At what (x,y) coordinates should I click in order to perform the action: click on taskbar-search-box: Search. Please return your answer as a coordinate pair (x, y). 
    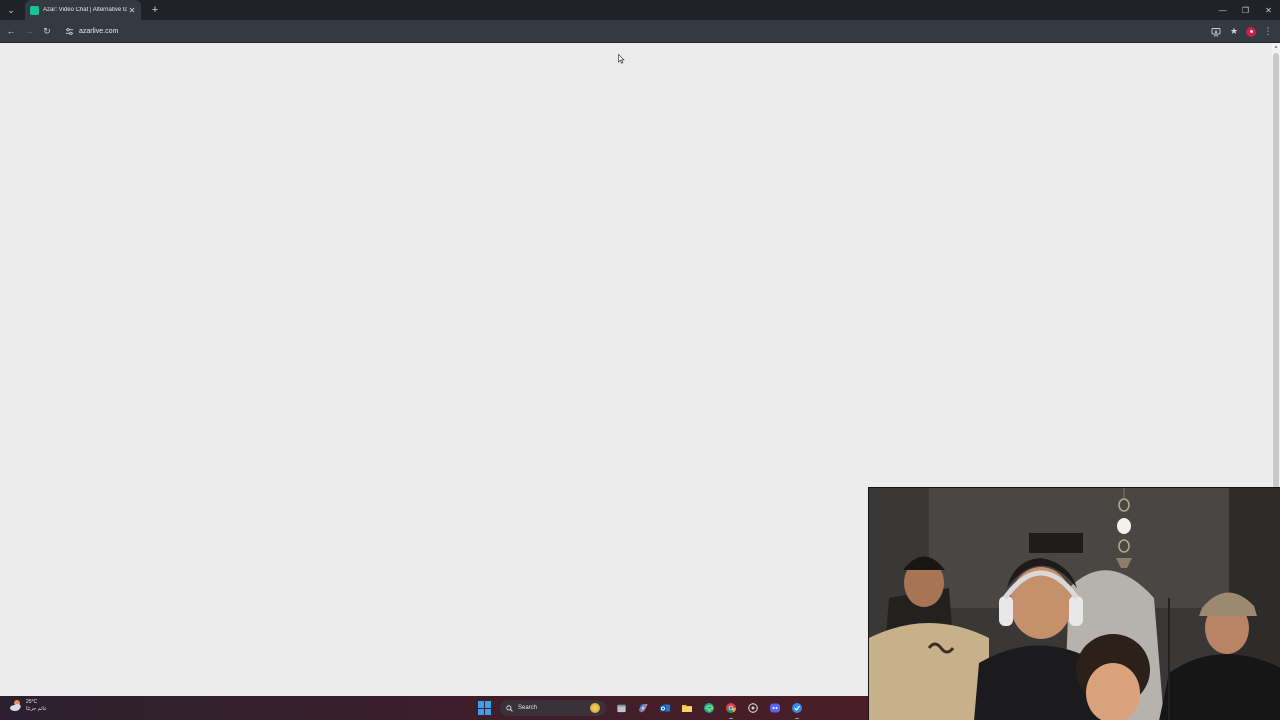
    Looking at the image, I should click on (553, 708).